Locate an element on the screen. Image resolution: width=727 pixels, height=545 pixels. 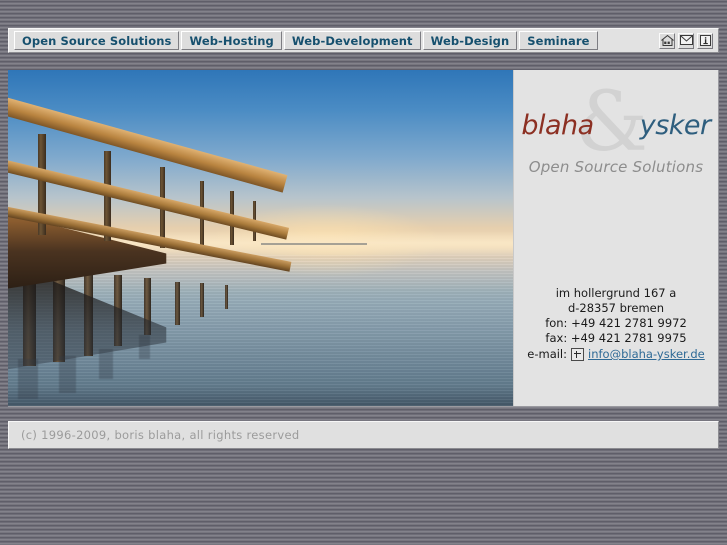
contact-email-label: e-mail: is located at coordinates (547, 354).